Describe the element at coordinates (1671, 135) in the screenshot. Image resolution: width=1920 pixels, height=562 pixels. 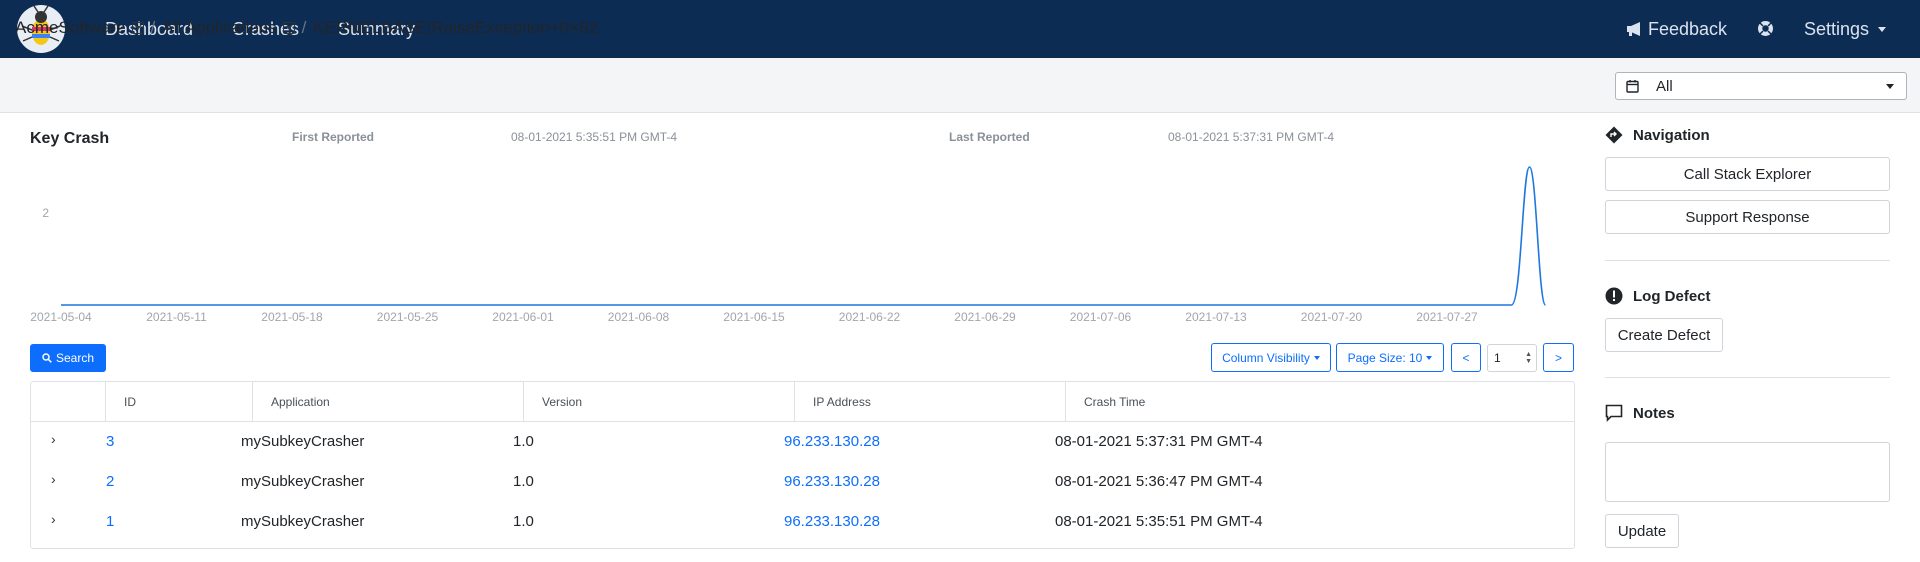
I see `navigation-title: Navigation` at that location.